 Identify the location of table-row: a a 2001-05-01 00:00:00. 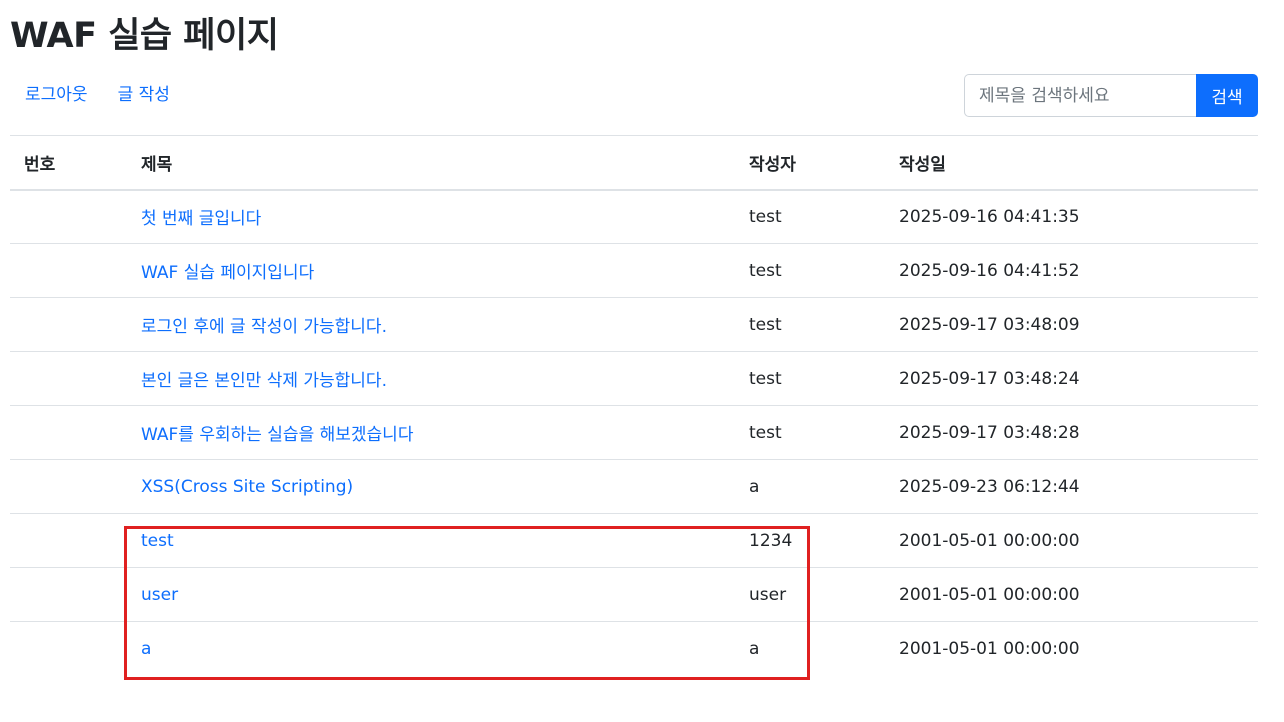
(634, 649).